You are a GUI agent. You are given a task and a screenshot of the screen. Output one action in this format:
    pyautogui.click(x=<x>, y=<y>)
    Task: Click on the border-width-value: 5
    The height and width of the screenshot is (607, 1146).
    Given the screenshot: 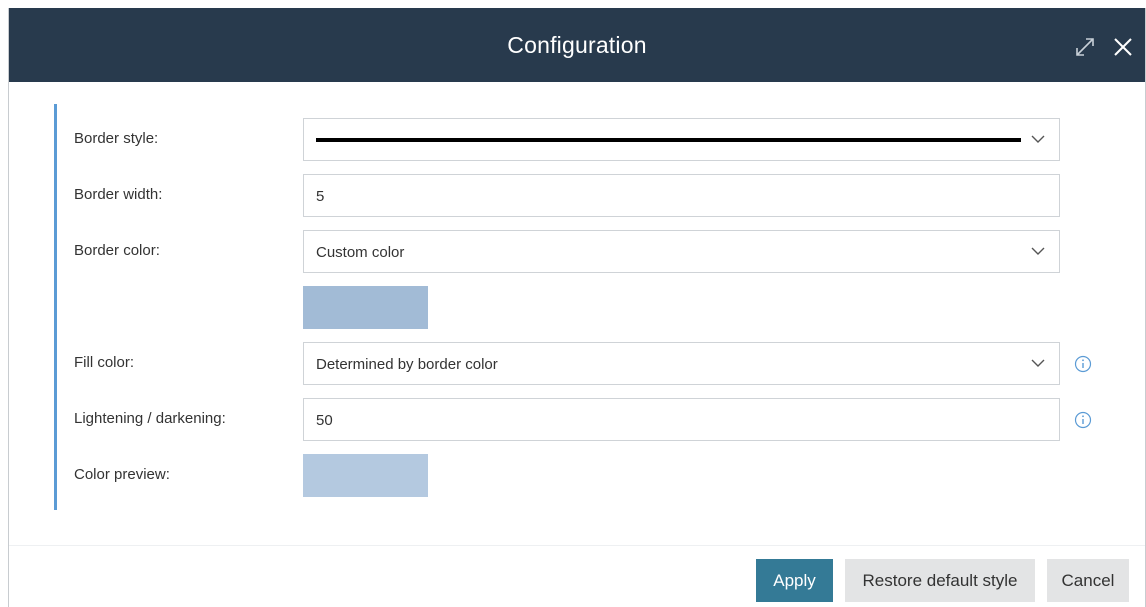 What is the action you would take?
    pyautogui.click(x=320, y=196)
    